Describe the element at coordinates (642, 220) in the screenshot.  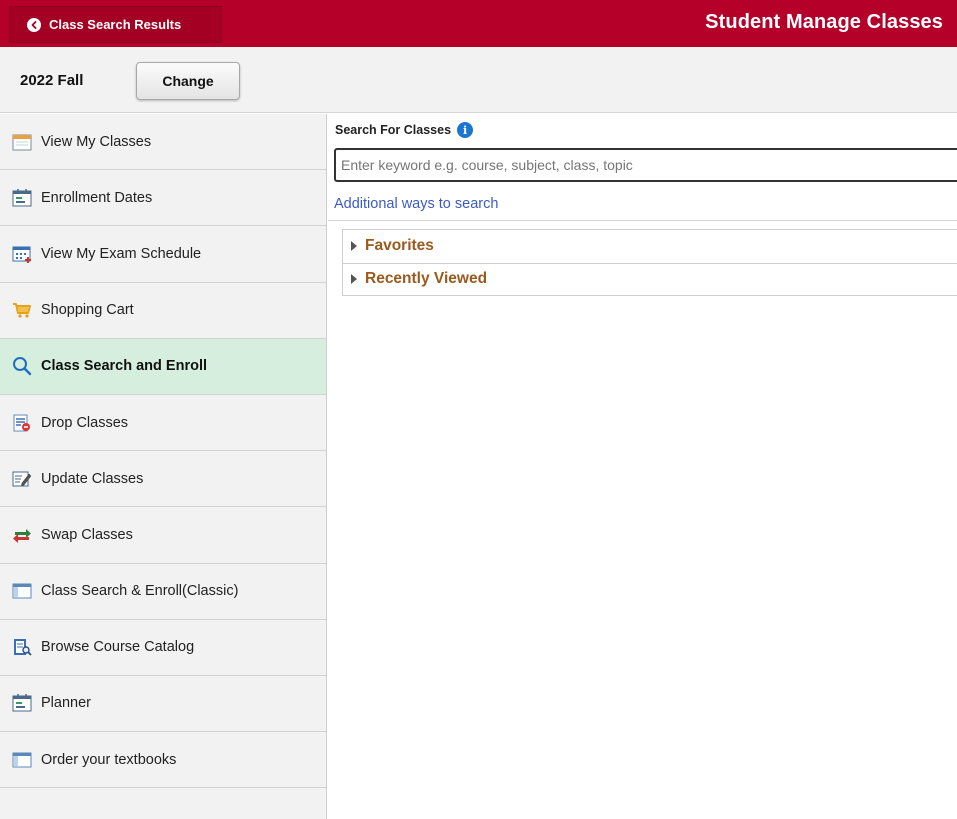
I see `divider` at that location.